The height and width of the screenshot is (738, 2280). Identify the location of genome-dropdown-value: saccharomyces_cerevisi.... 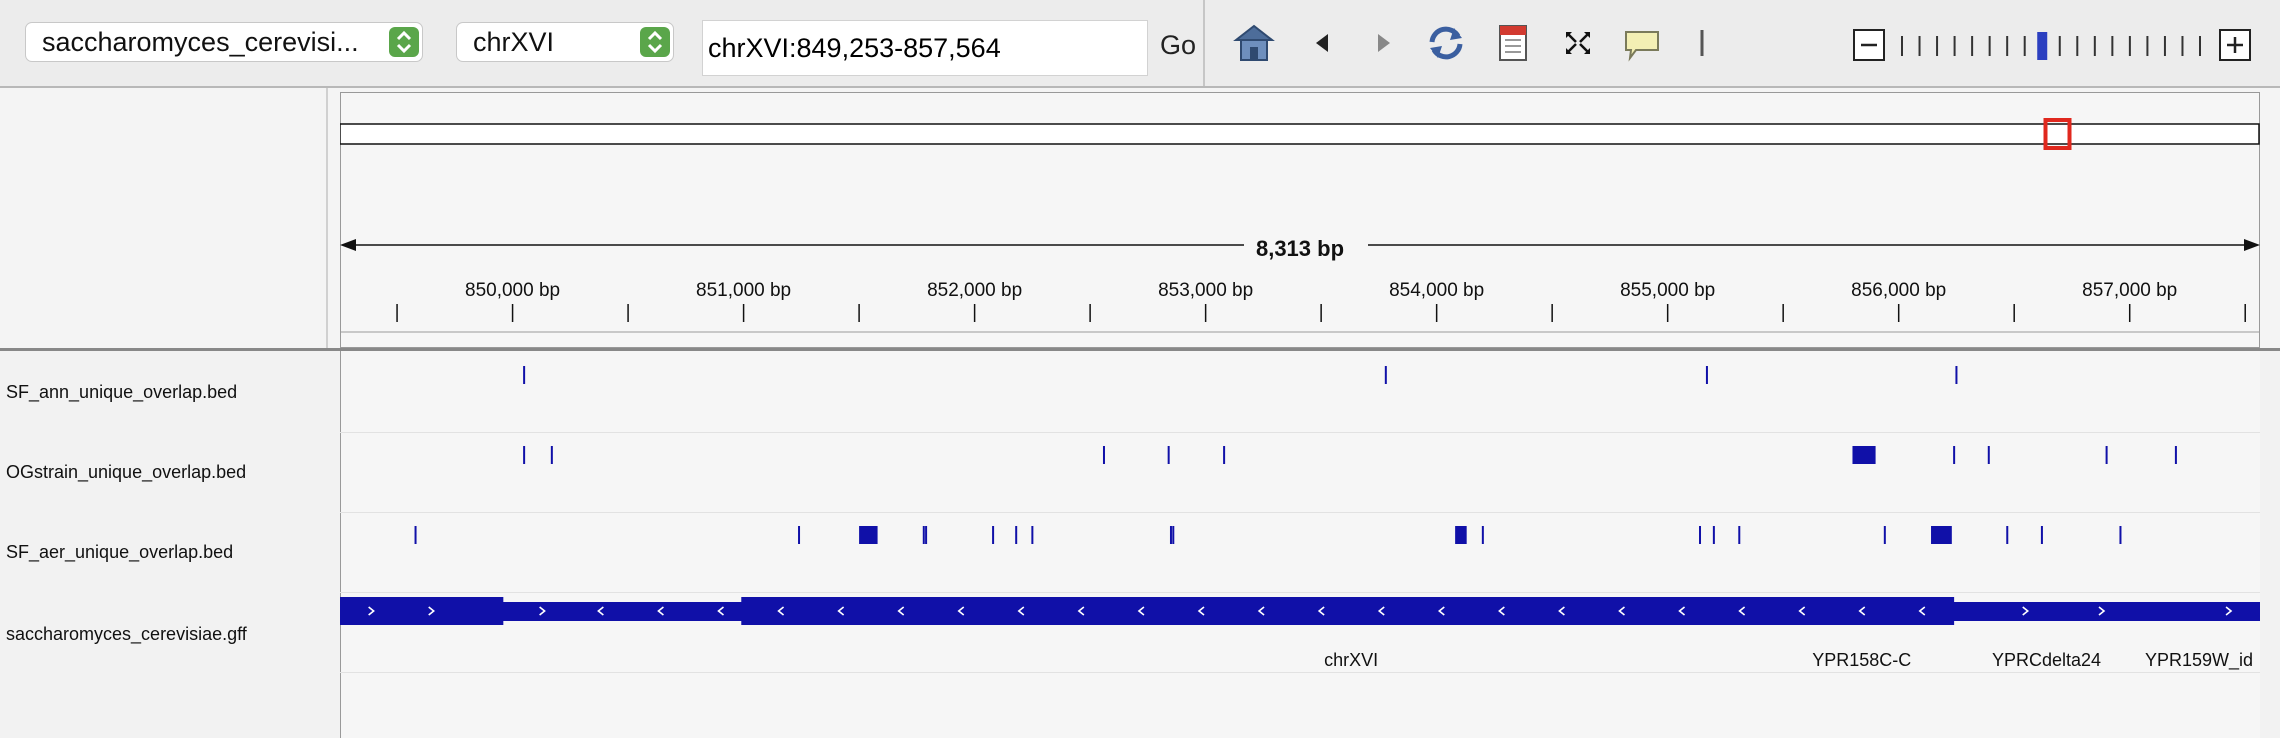
(200, 42).